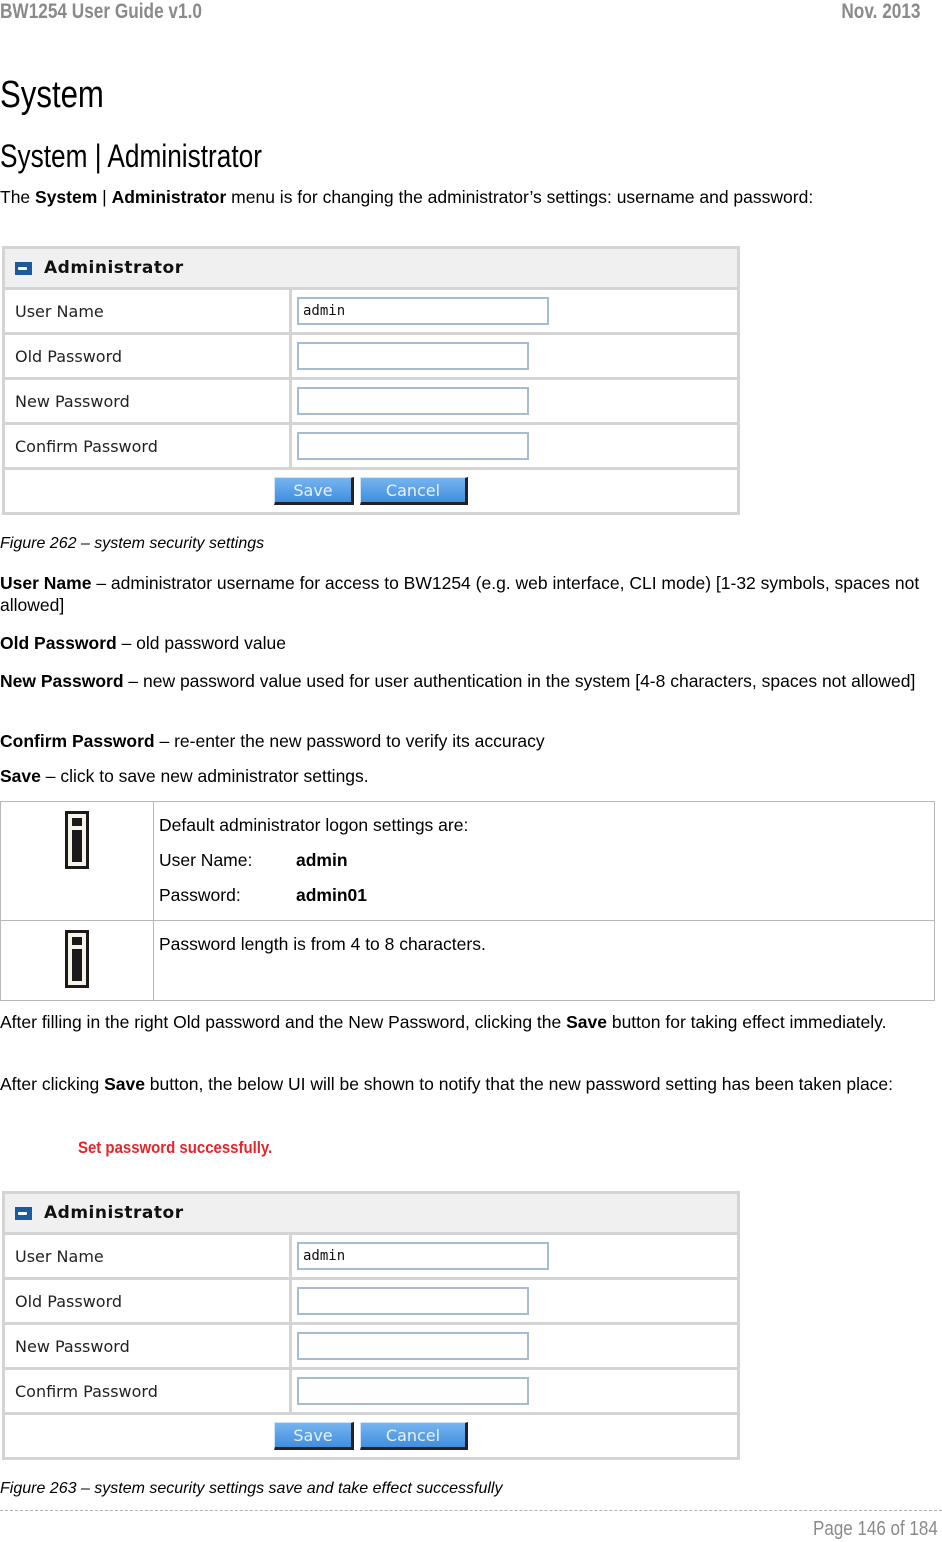 The height and width of the screenshot is (1542, 942). What do you see at coordinates (62, 681) in the screenshot?
I see `definition-term: New Password` at bounding box center [62, 681].